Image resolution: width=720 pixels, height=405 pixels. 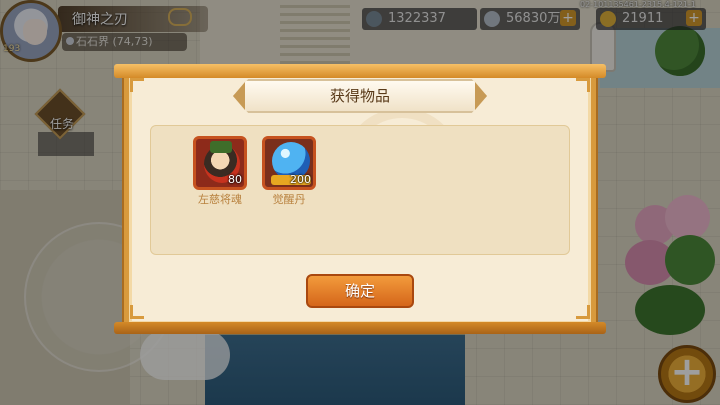 I want to click on item-name: 左慈将魂, so click(x=220, y=199).